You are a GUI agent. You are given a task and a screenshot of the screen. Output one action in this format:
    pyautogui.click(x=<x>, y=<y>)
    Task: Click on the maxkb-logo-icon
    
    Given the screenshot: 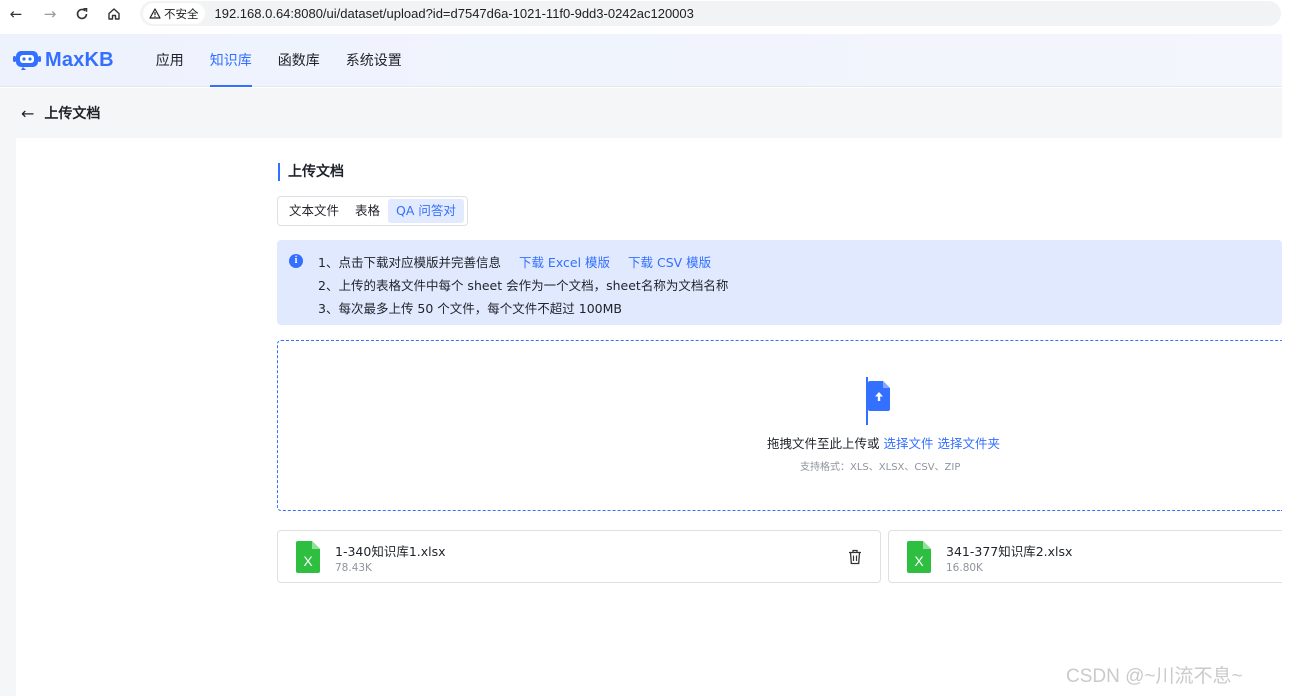 What is the action you would take?
    pyautogui.click(x=27, y=60)
    